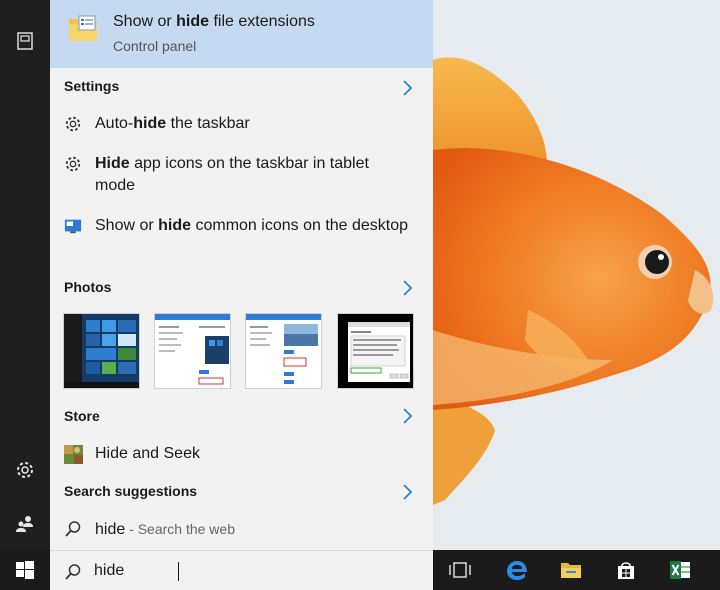 This screenshot has width=720, height=590. I want to click on settings-result-auto-hide: Auto-hide the taskbar, so click(239, 125).